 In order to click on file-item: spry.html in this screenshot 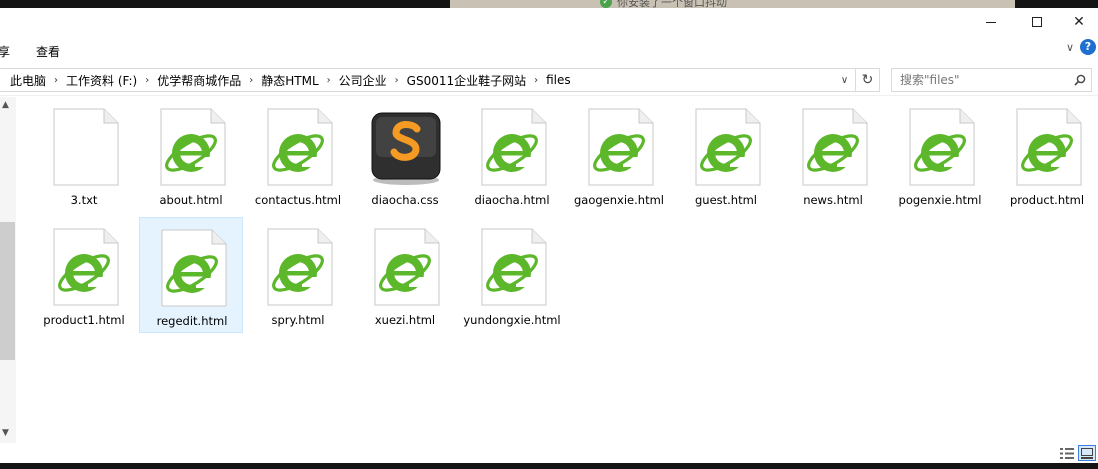, I will do `click(298, 275)`.